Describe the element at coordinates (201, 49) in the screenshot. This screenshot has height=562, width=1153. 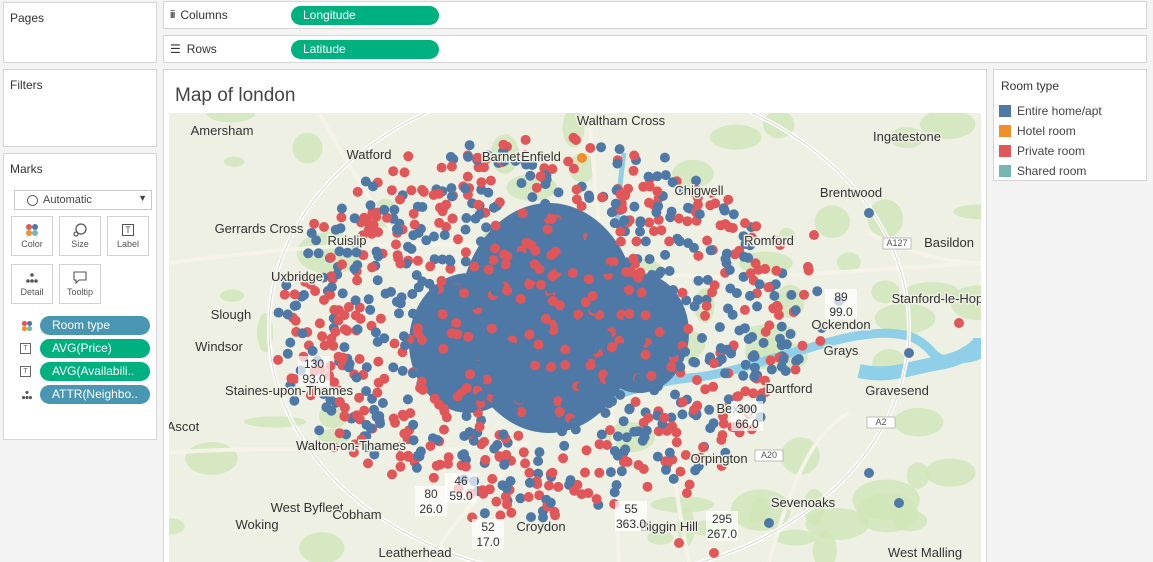
I see `rows-label: Rows` at that location.